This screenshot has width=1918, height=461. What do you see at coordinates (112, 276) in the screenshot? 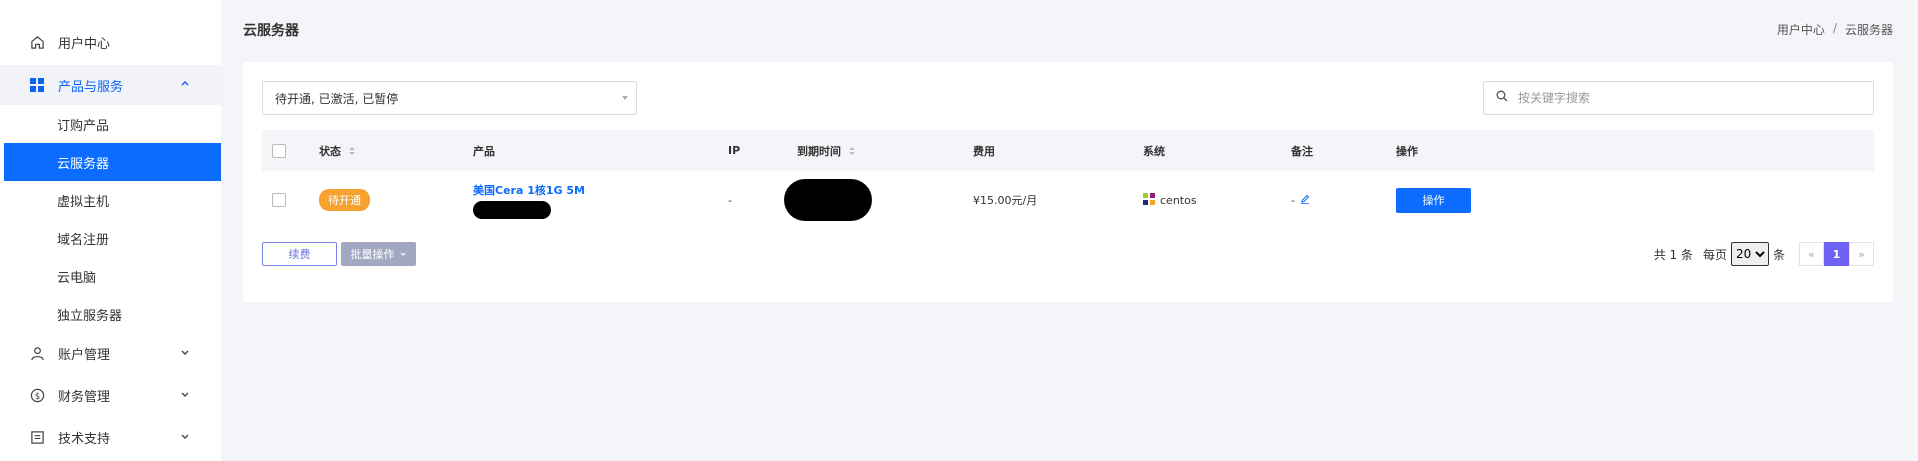
I see `sidebar-item-cloud-pc: 云电脑` at bounding box center [112, 276].